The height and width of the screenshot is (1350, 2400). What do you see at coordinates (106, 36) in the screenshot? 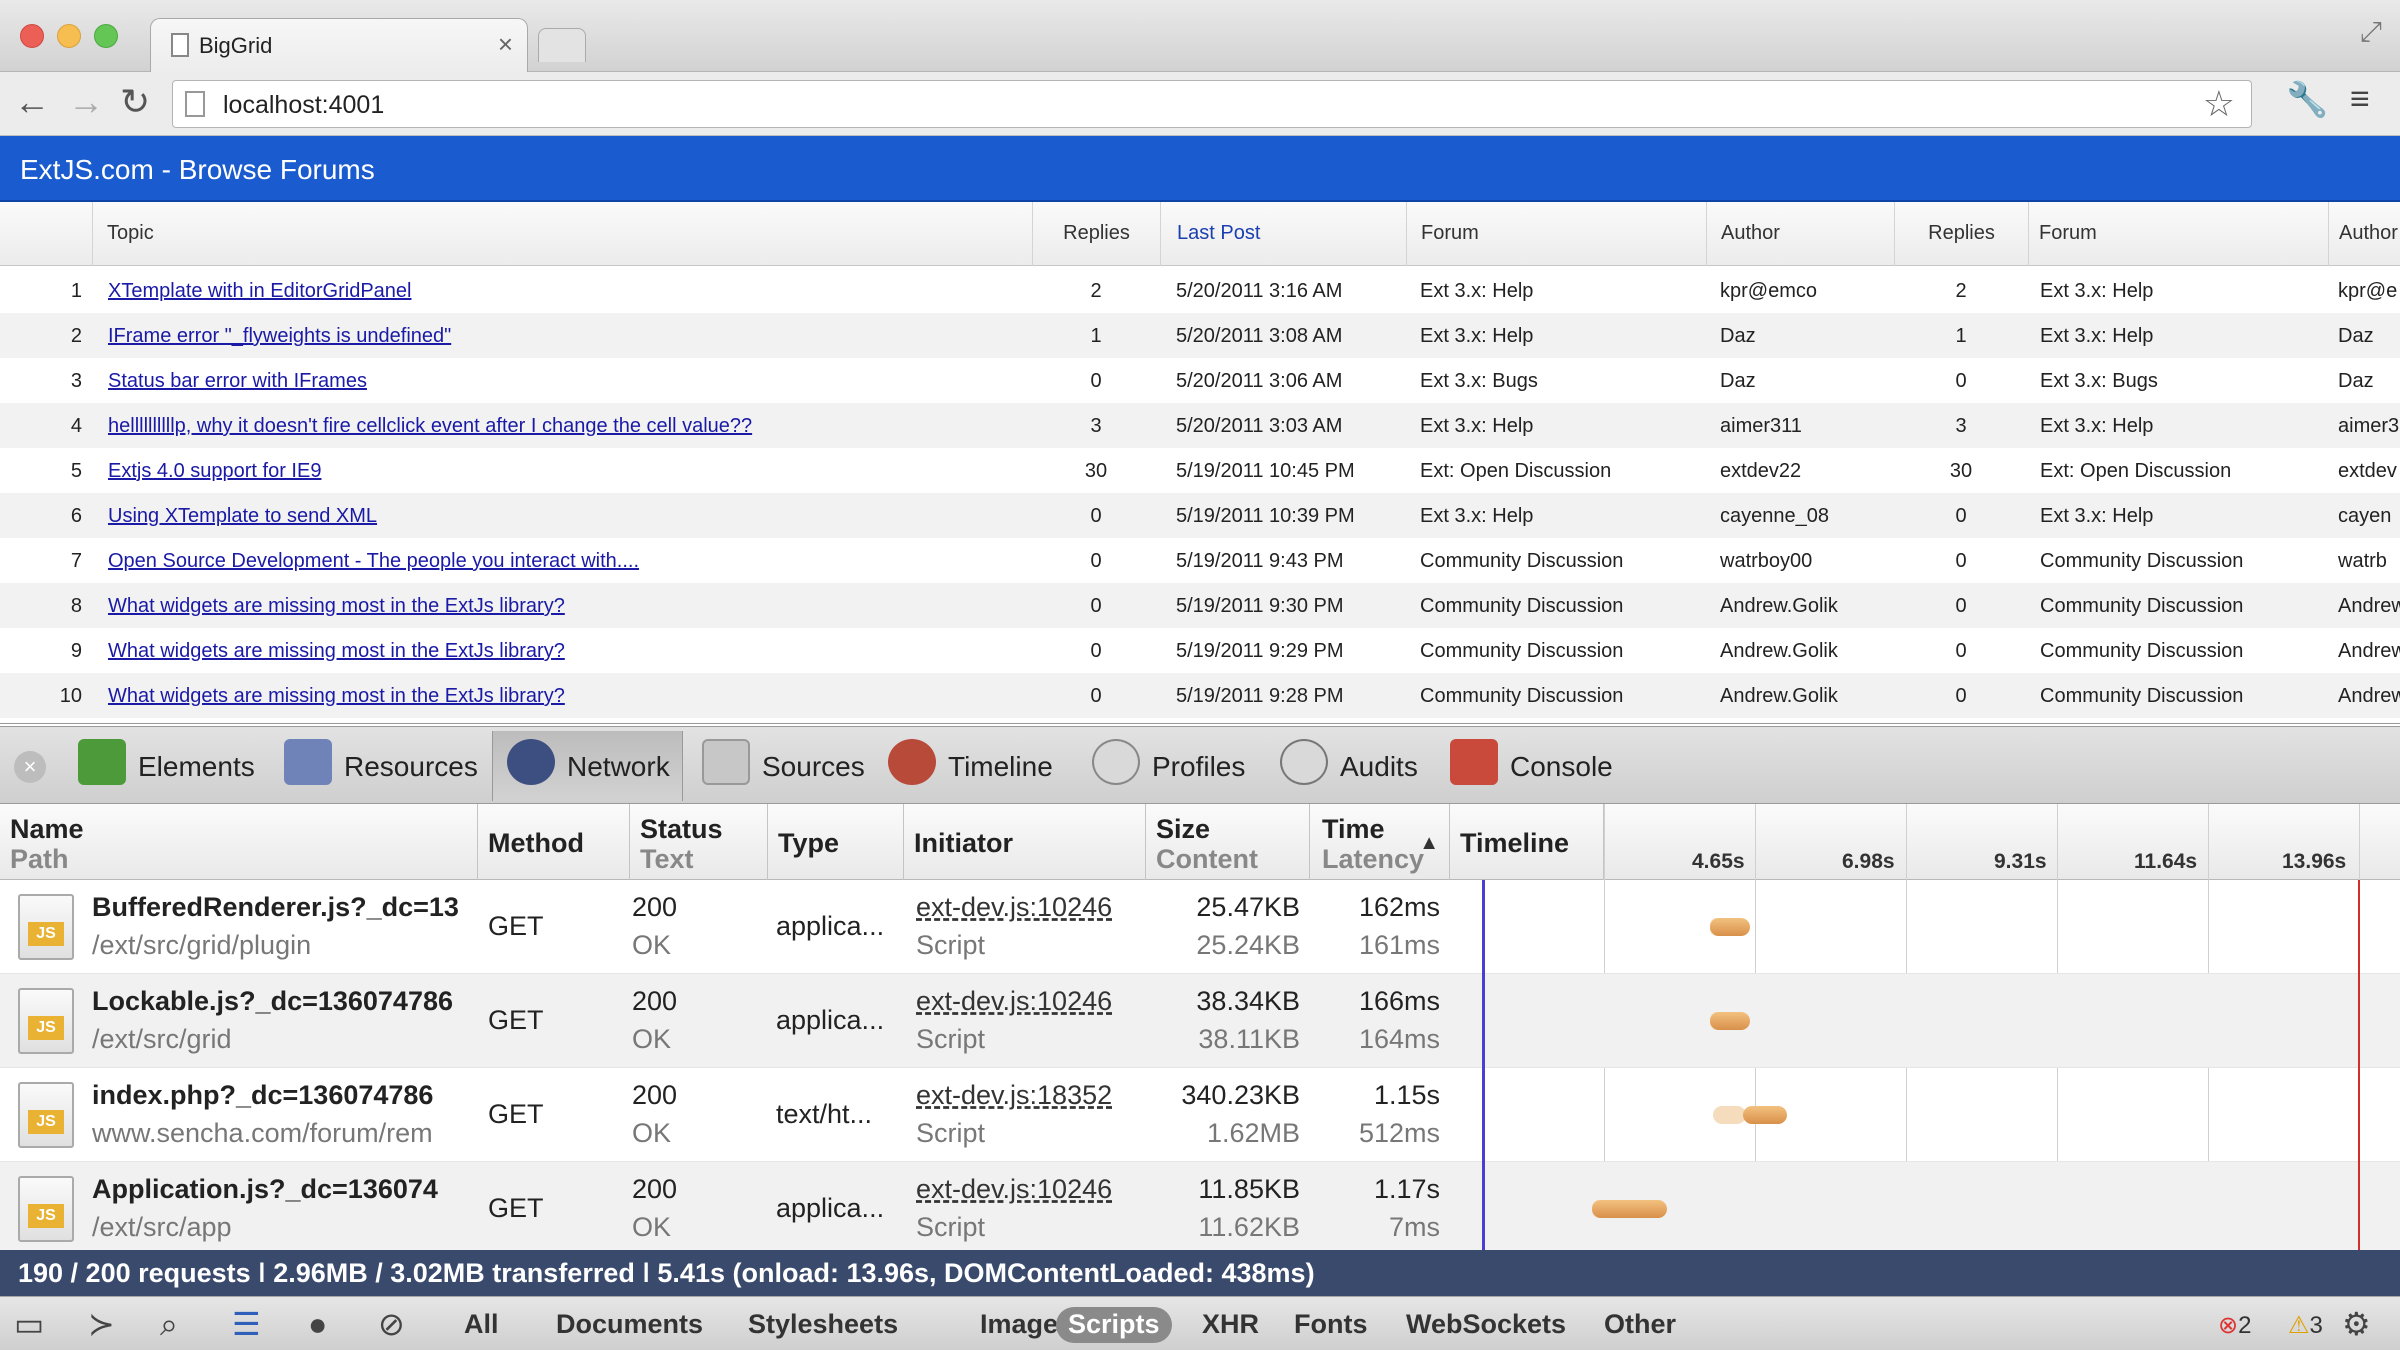
I see `zoom-window-button` at bounding box center [106, 36].